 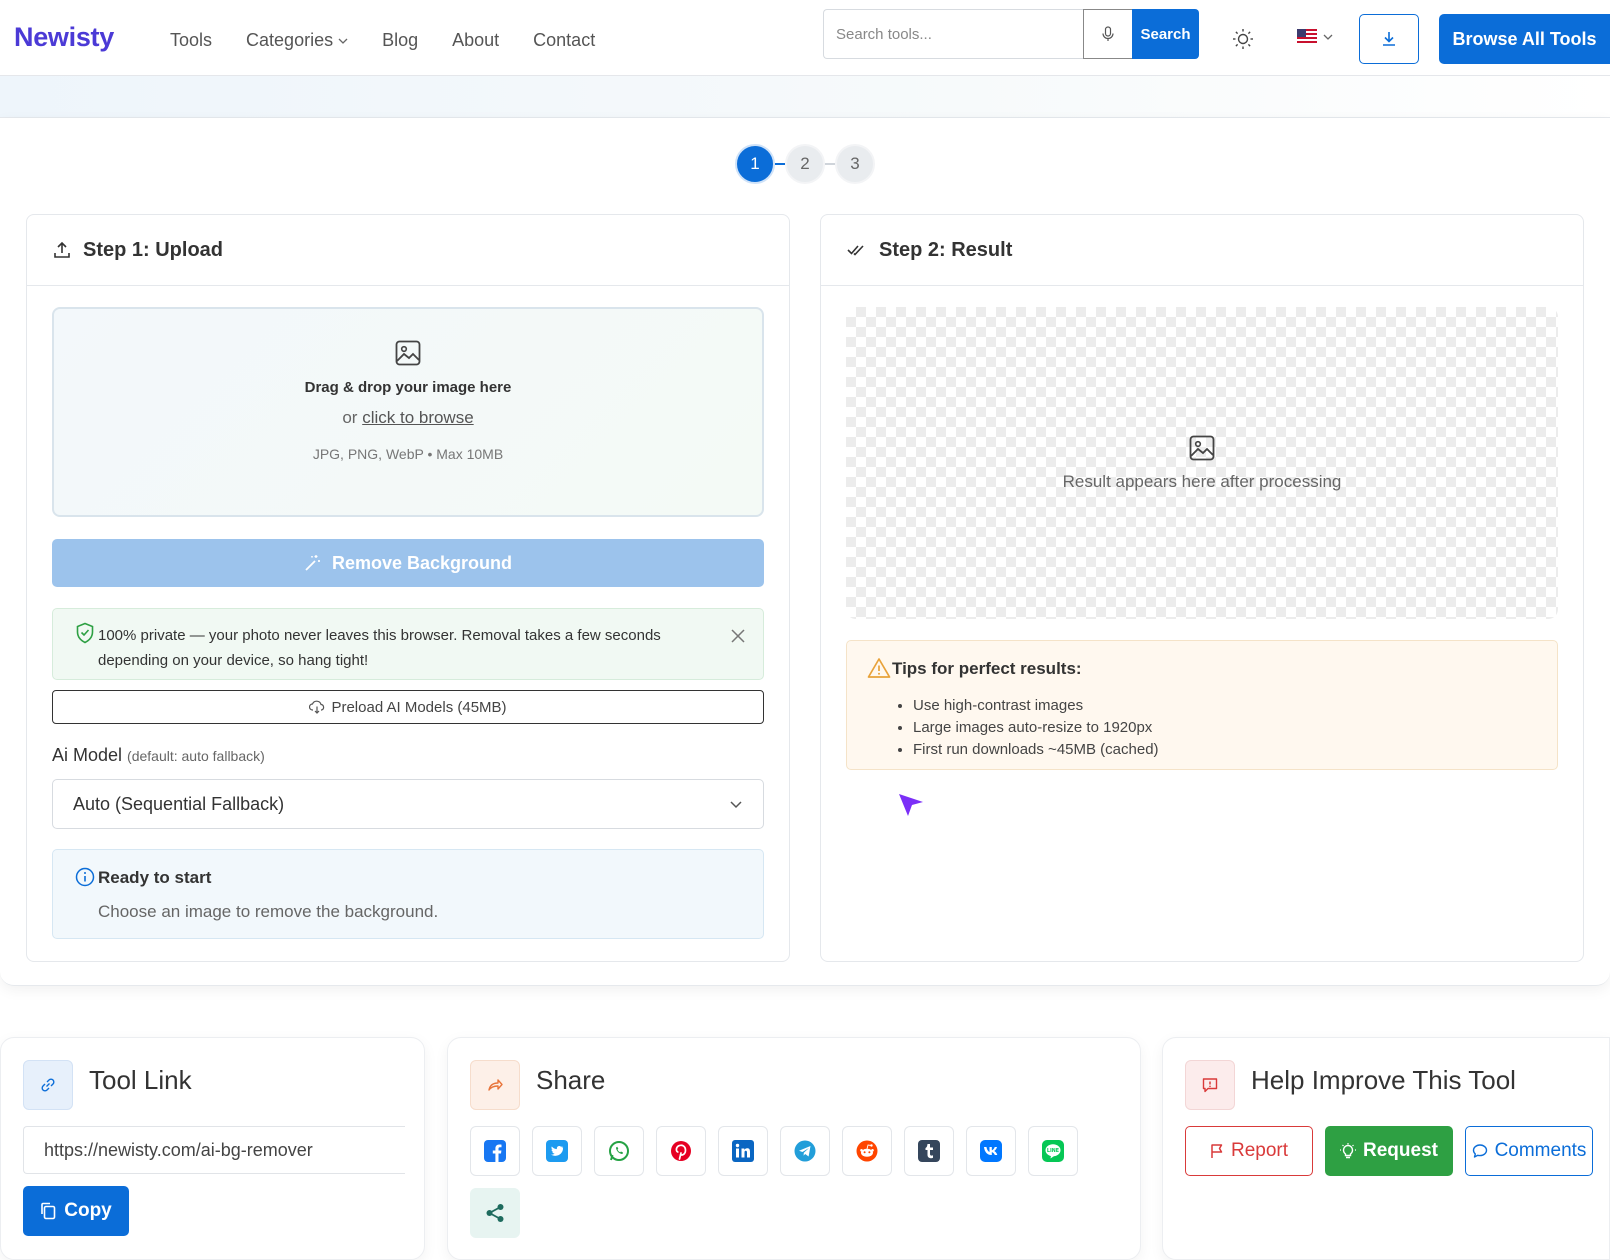 What do you see at coordinates (795, 1182) in the screenshot?
I see `share-buttons: LINE` at bounding box center [795, 1182].